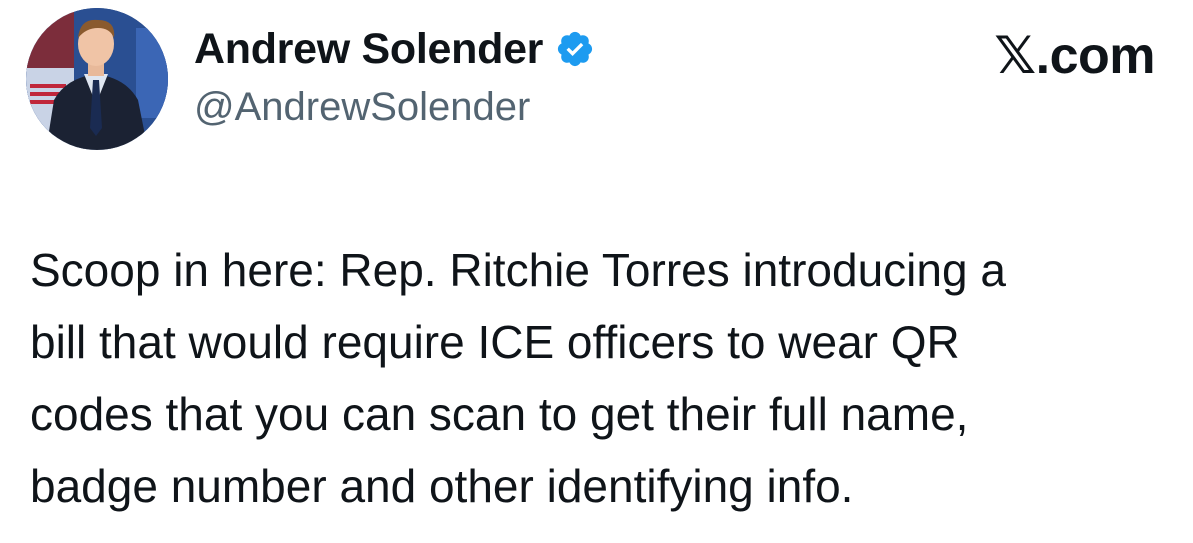 The image size is (1193, 543). What do you see at coordinates (368, 49) in the screenshot?
I see `display-name: Andrew Solender` at bounding box center [368, 49].